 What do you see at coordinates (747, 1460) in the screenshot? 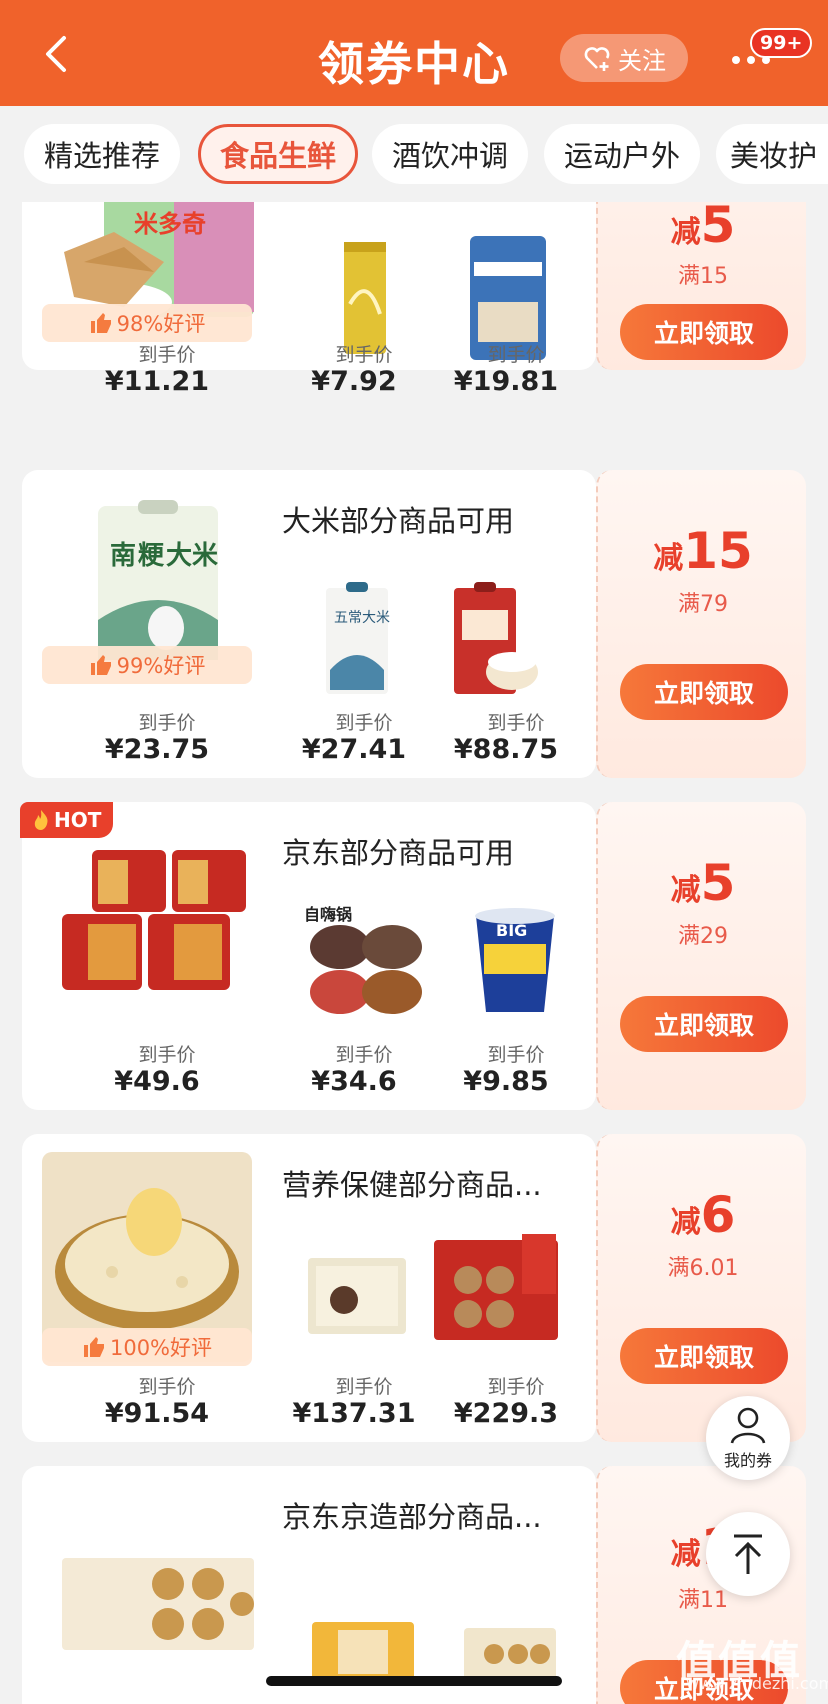
I see `my-coupons-label: 我的券` at bounding box center [747, 1460].